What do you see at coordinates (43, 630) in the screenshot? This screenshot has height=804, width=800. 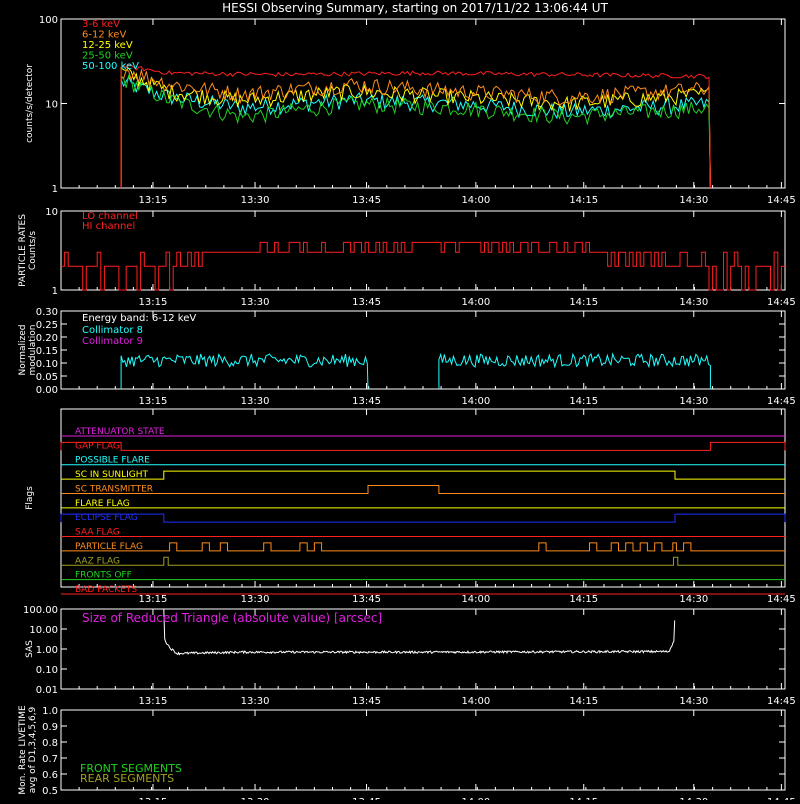 I see `y-tick-label: 10.00` at bounding box center [43, 630].